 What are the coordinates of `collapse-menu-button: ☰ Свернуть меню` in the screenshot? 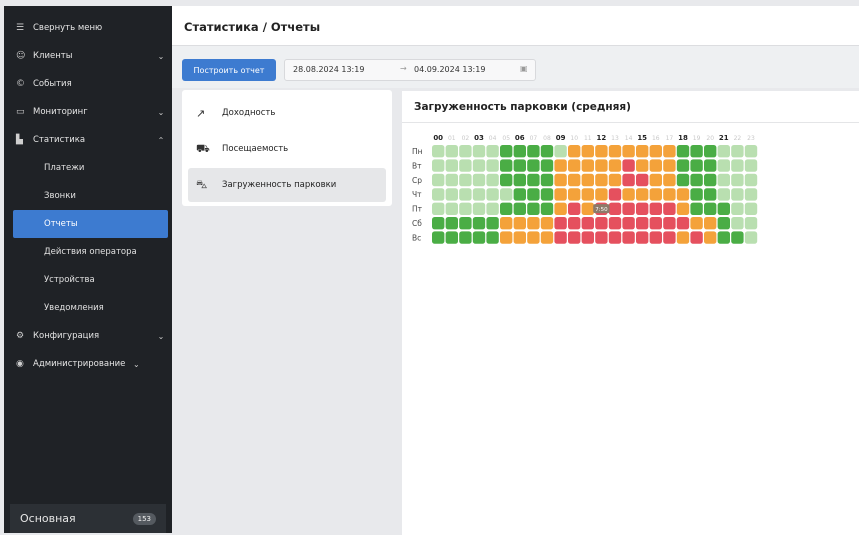 It's located at (88, 28).